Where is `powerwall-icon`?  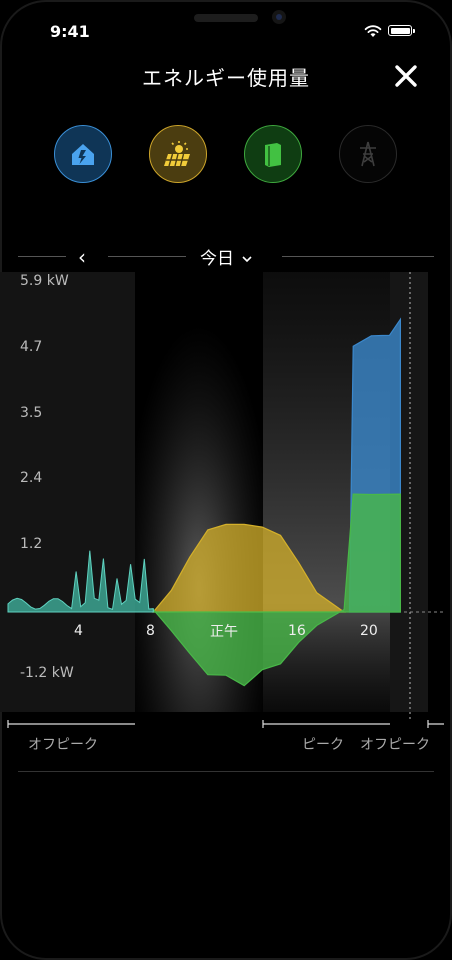
powerwall-icon is located at coordinates (273, 155).